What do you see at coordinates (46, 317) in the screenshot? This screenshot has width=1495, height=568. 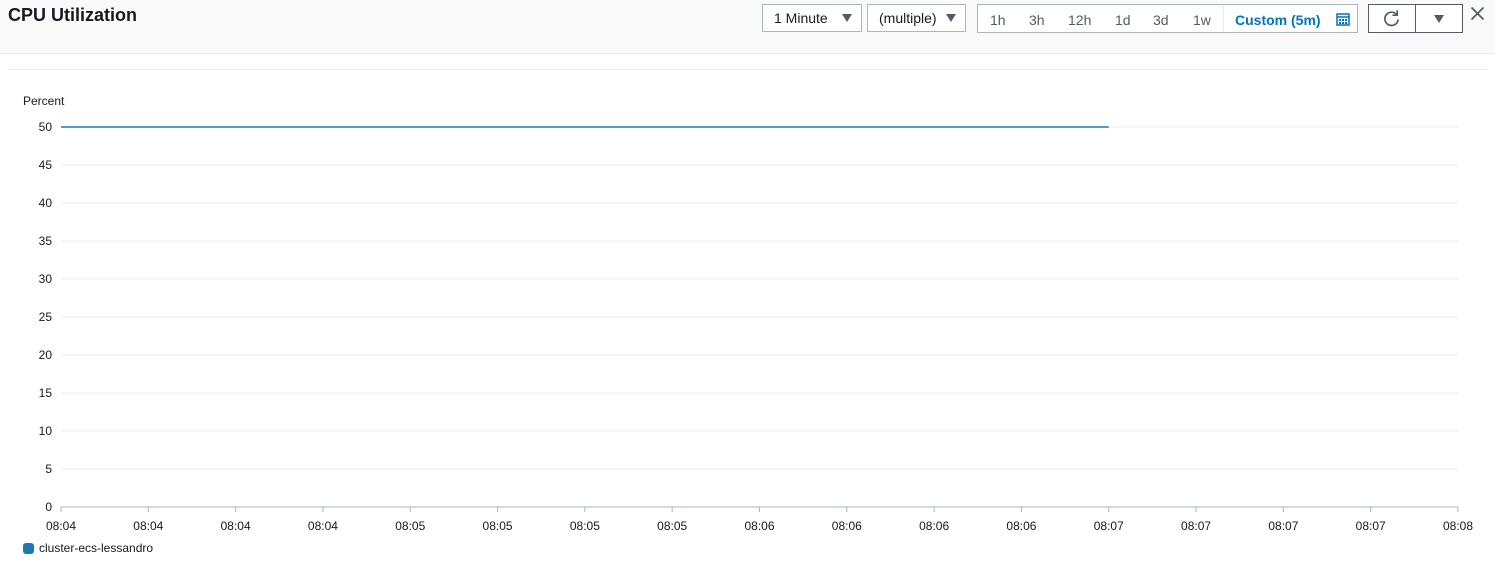 I see `y-tick-label: 25` at bounding box center [46, 317].